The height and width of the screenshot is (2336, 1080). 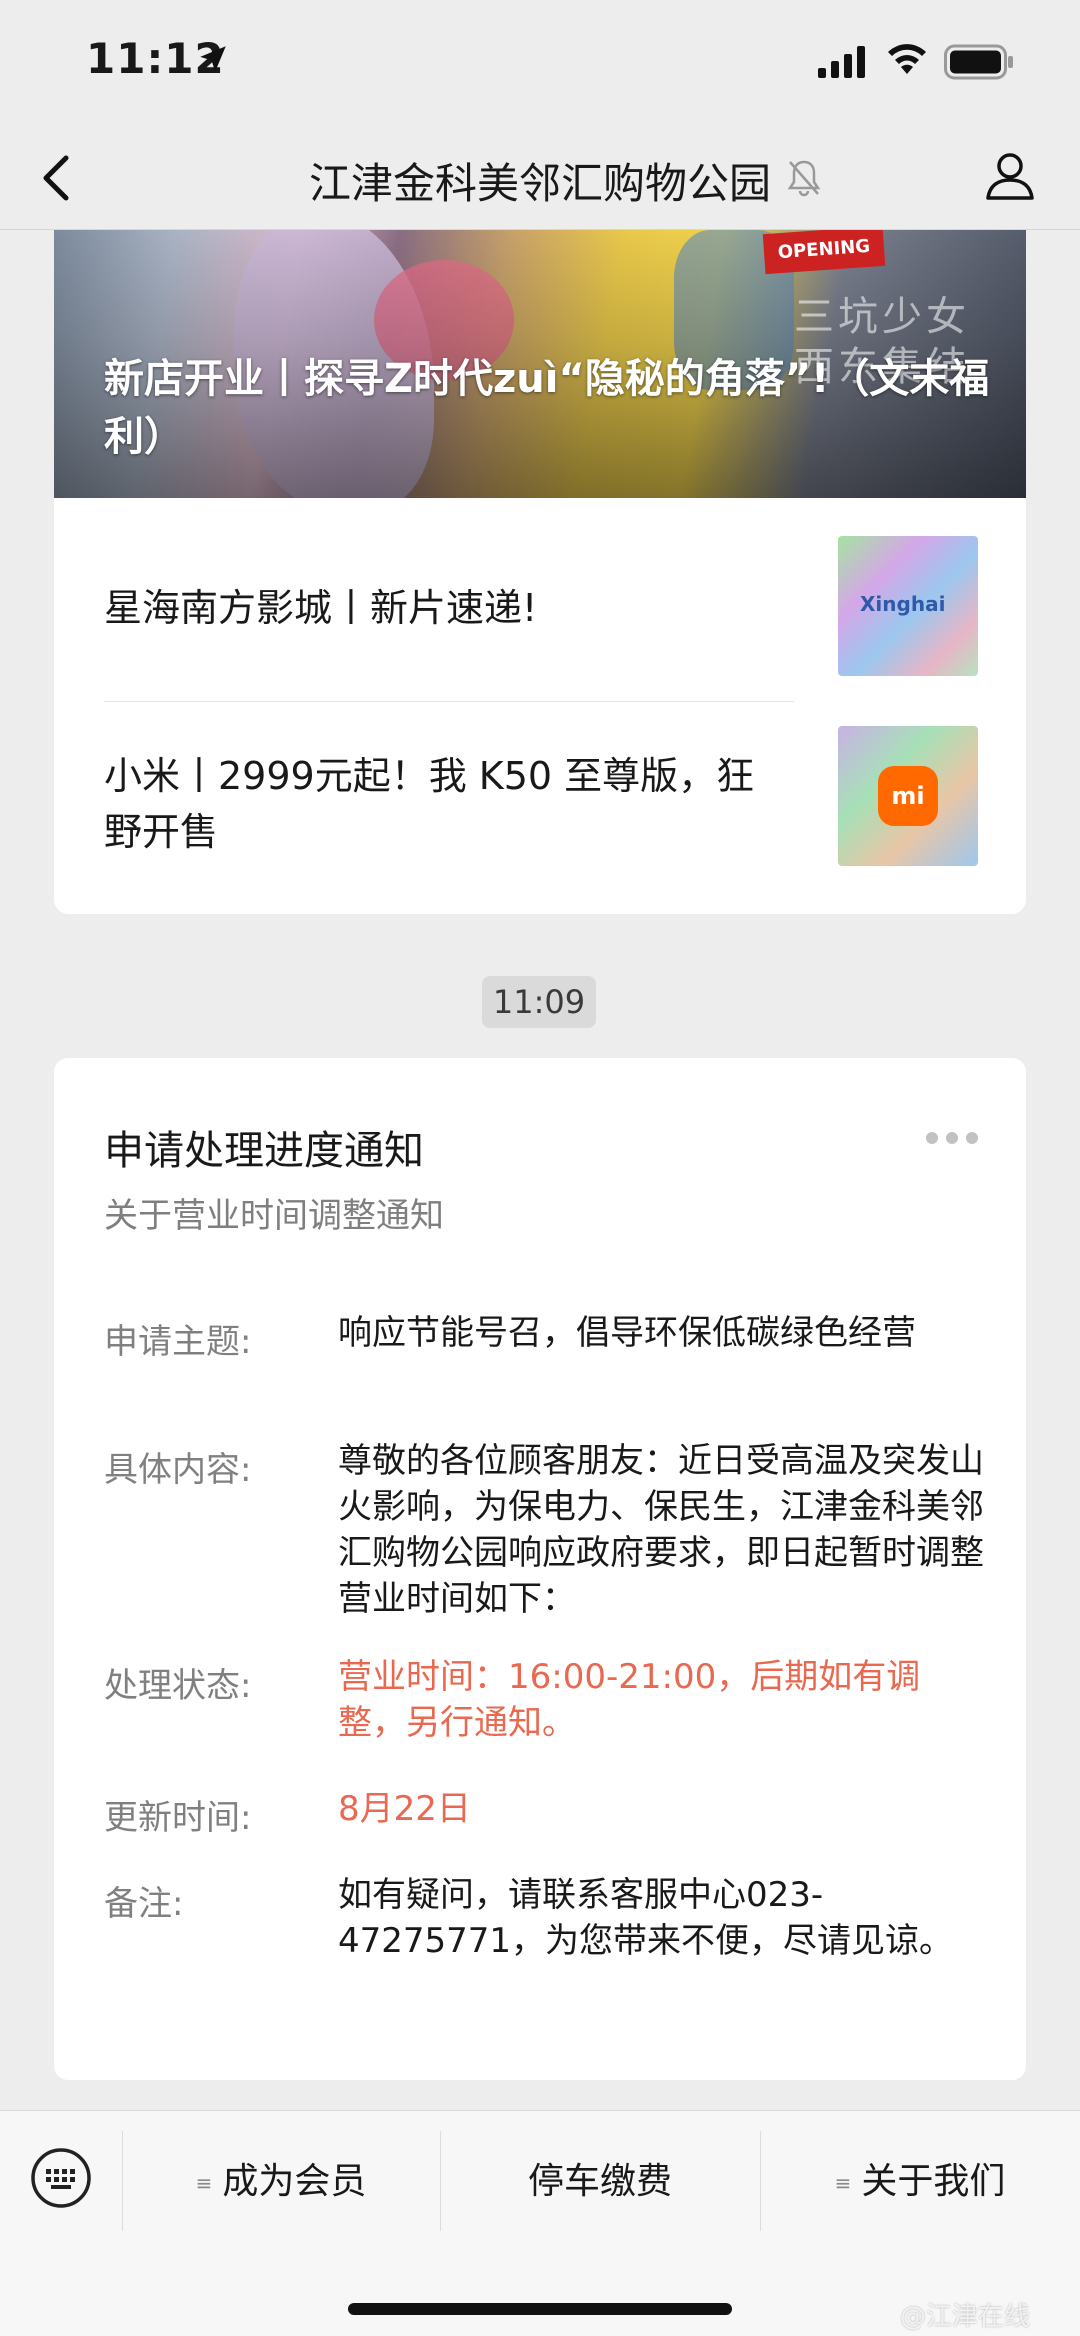 I want to click on thumbnail-logo: Xinghai, so click(x=903, y=604).